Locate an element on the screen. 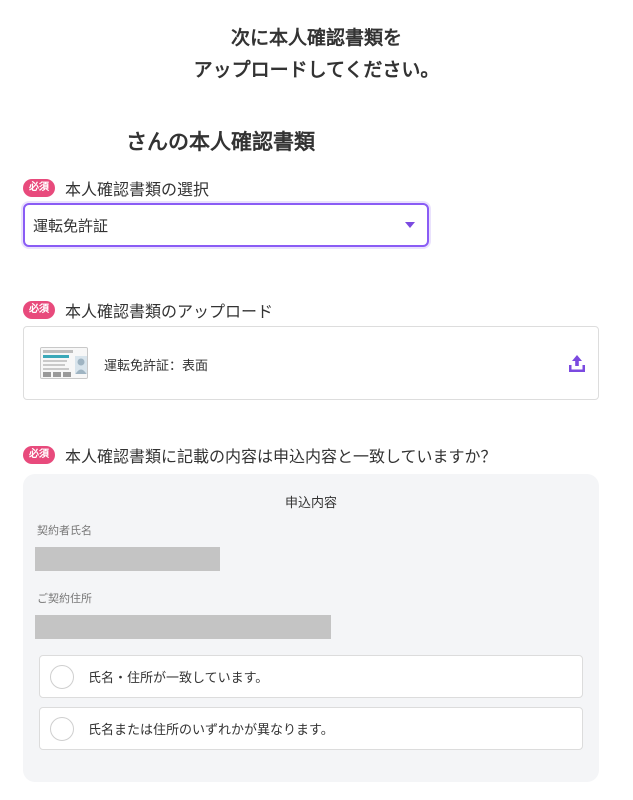 The width and height of the screenshot is (633, 800). upload-icon is located at coordinates (577, 364).